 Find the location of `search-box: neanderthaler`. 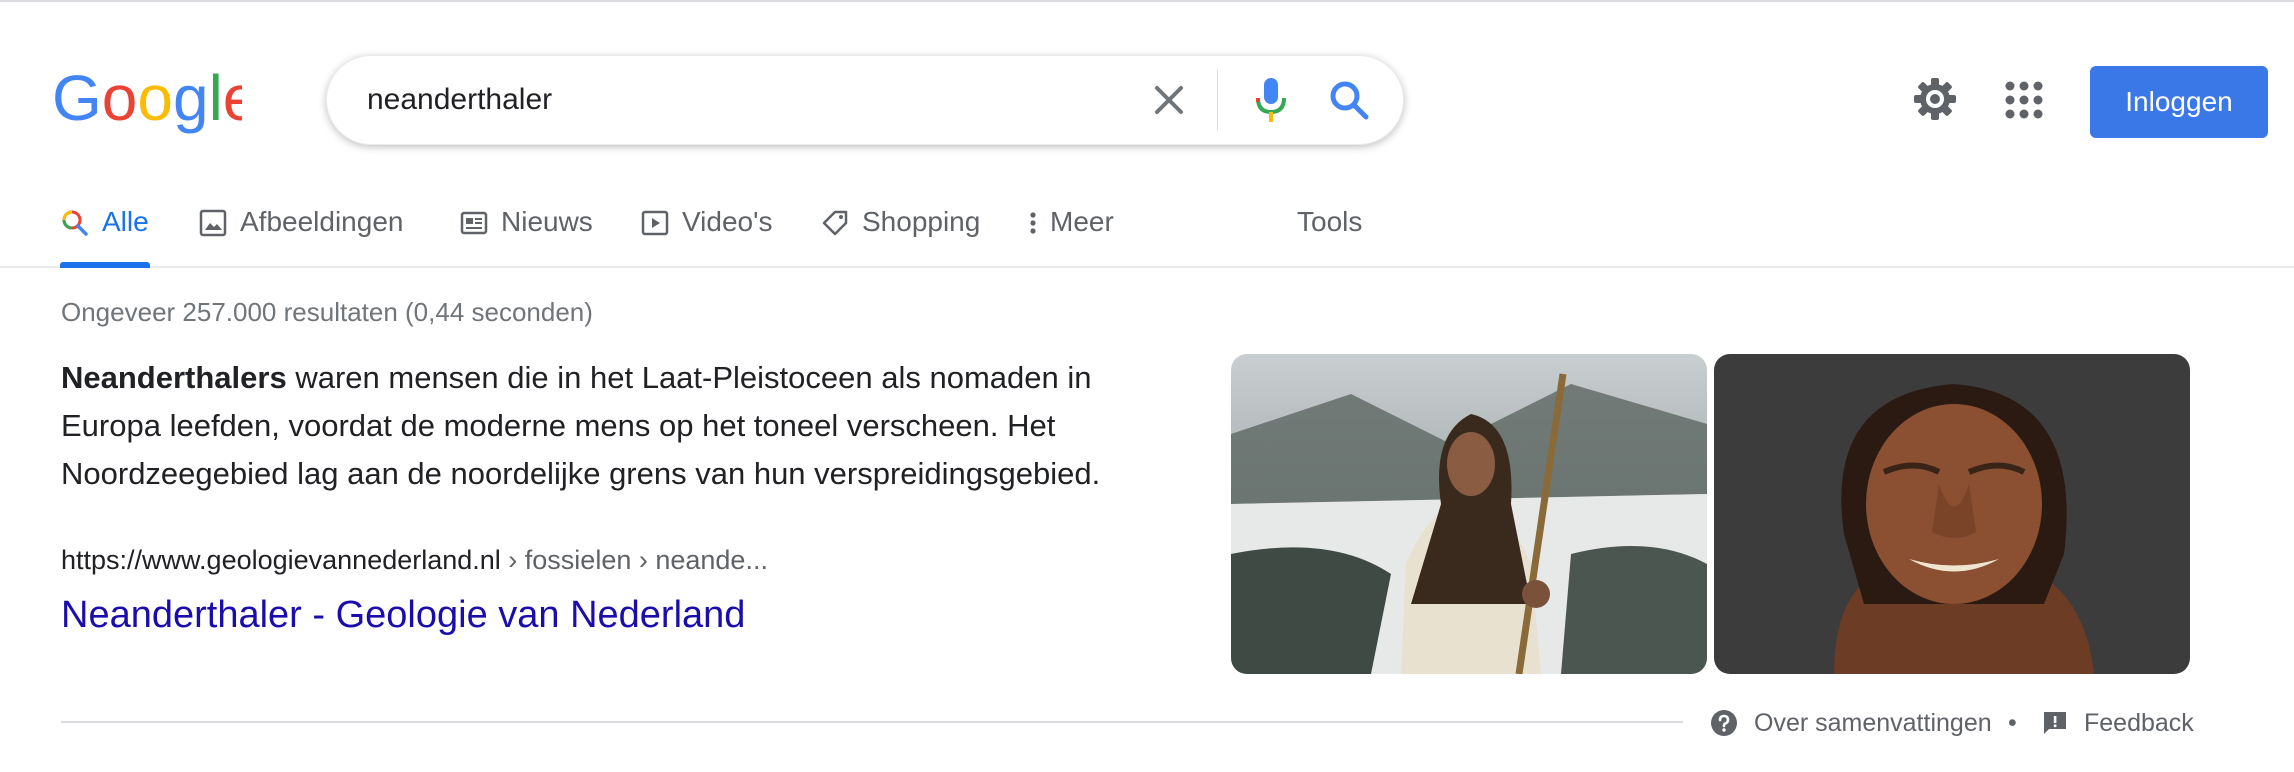

search-box: neanderthaler is located at coordinates (865, 100).